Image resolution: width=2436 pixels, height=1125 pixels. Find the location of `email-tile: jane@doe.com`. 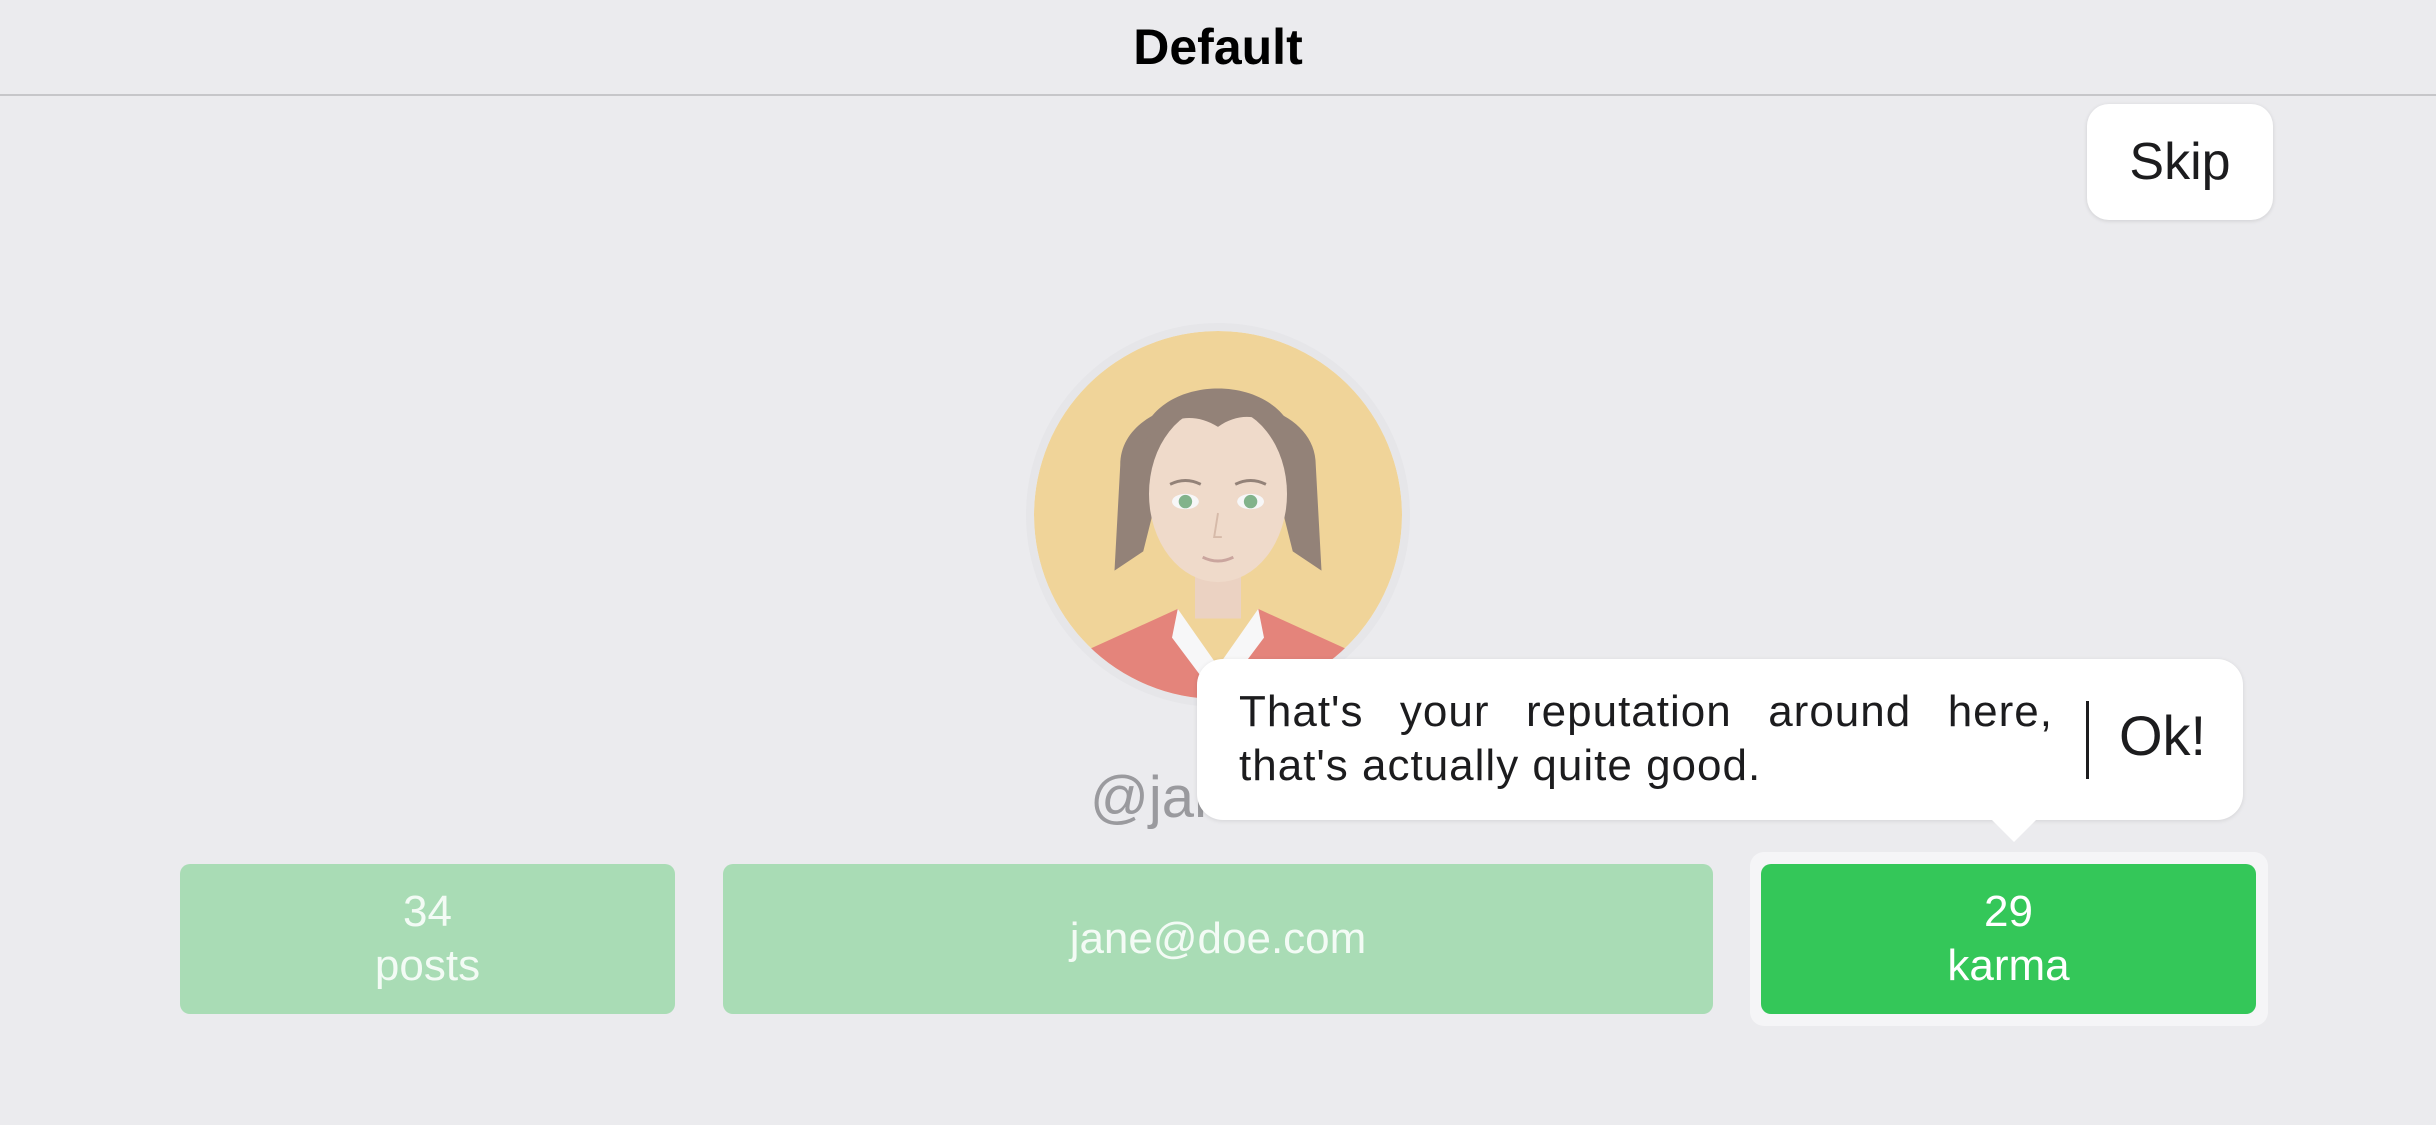

email-tile: jane@doe.com is located at coordinates (1218, 939).